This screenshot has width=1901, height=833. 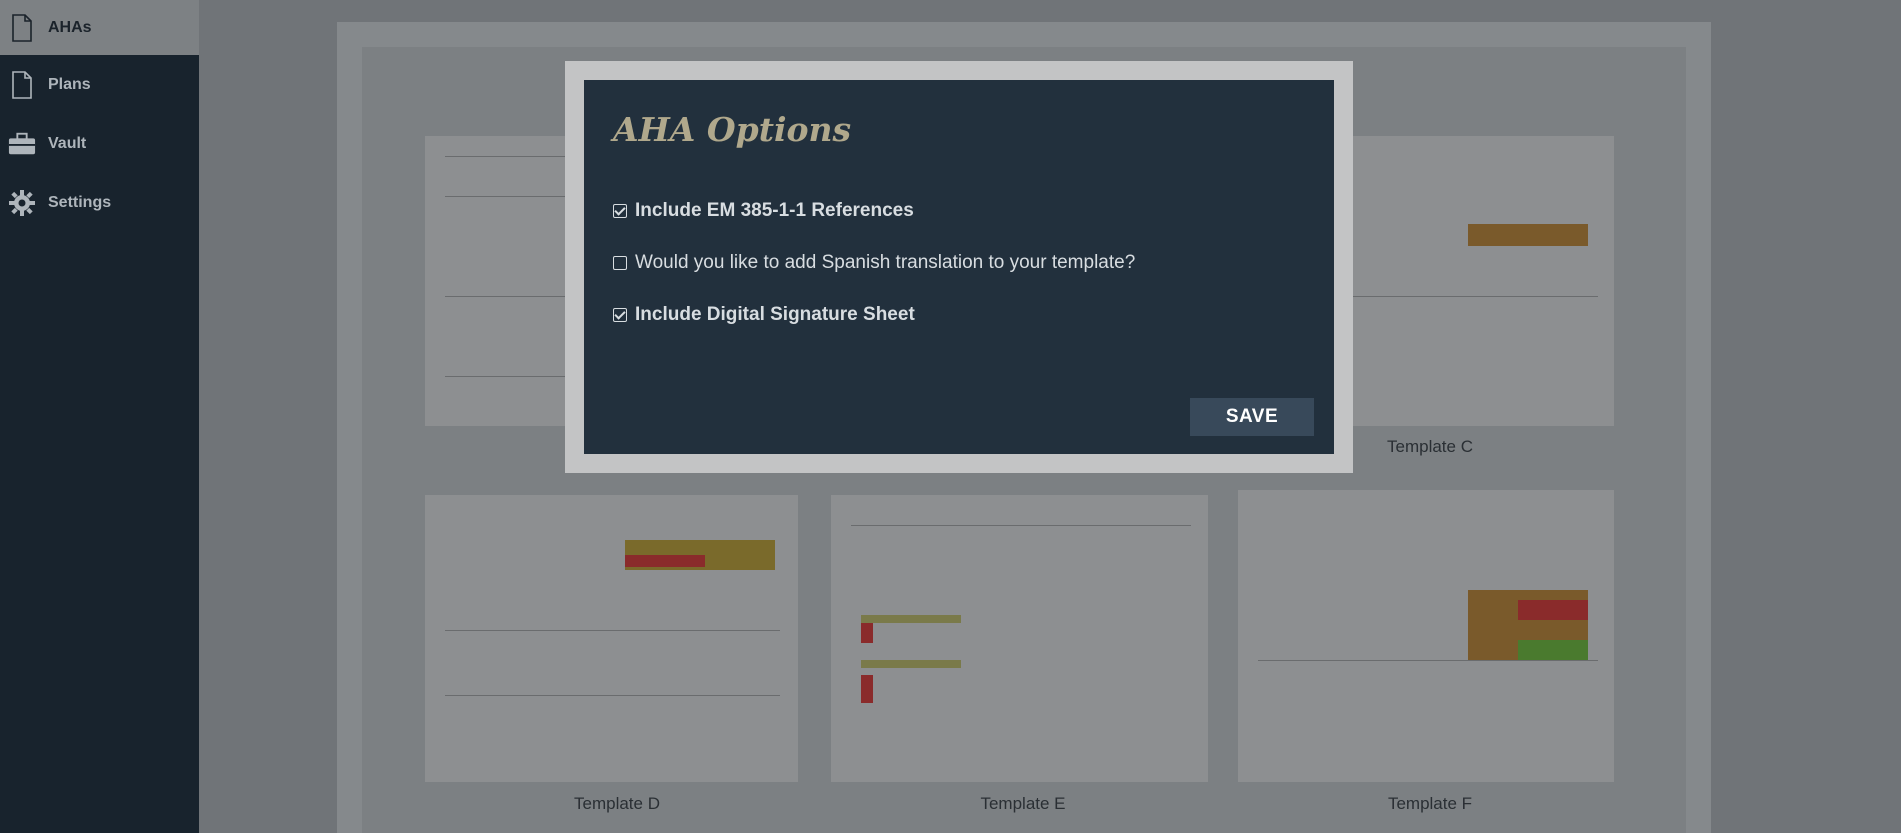 I want to click on sidebar-item-ahas: AHAs, so click(x=99, y=27).